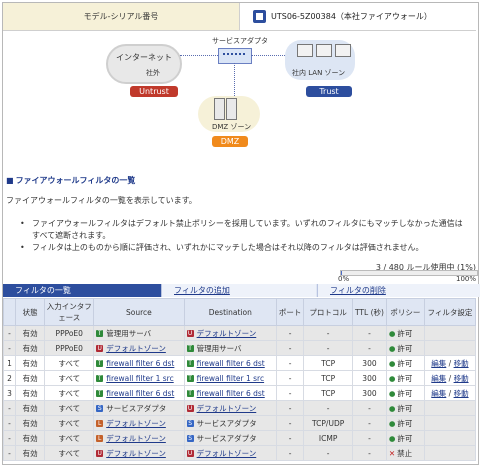 This screenshot has width=480, height=466. I want to click on destination-name: 管理用サーバ, so click(219, 348).